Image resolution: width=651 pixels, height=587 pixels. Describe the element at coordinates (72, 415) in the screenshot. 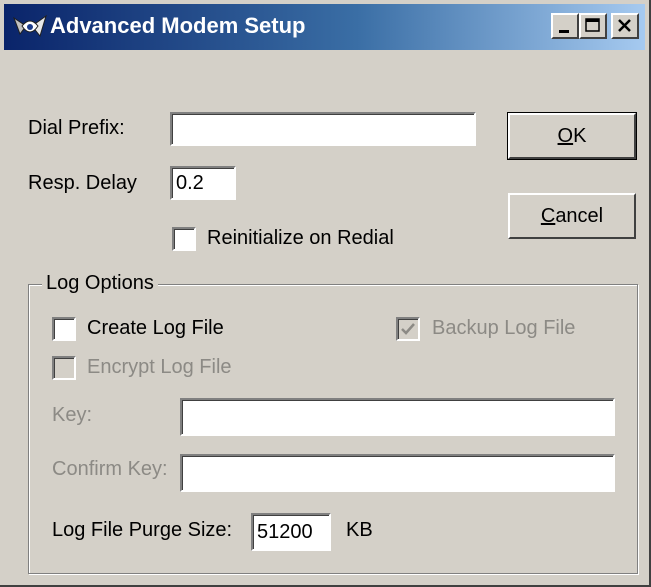

I see `key-label: Key:` at that location.